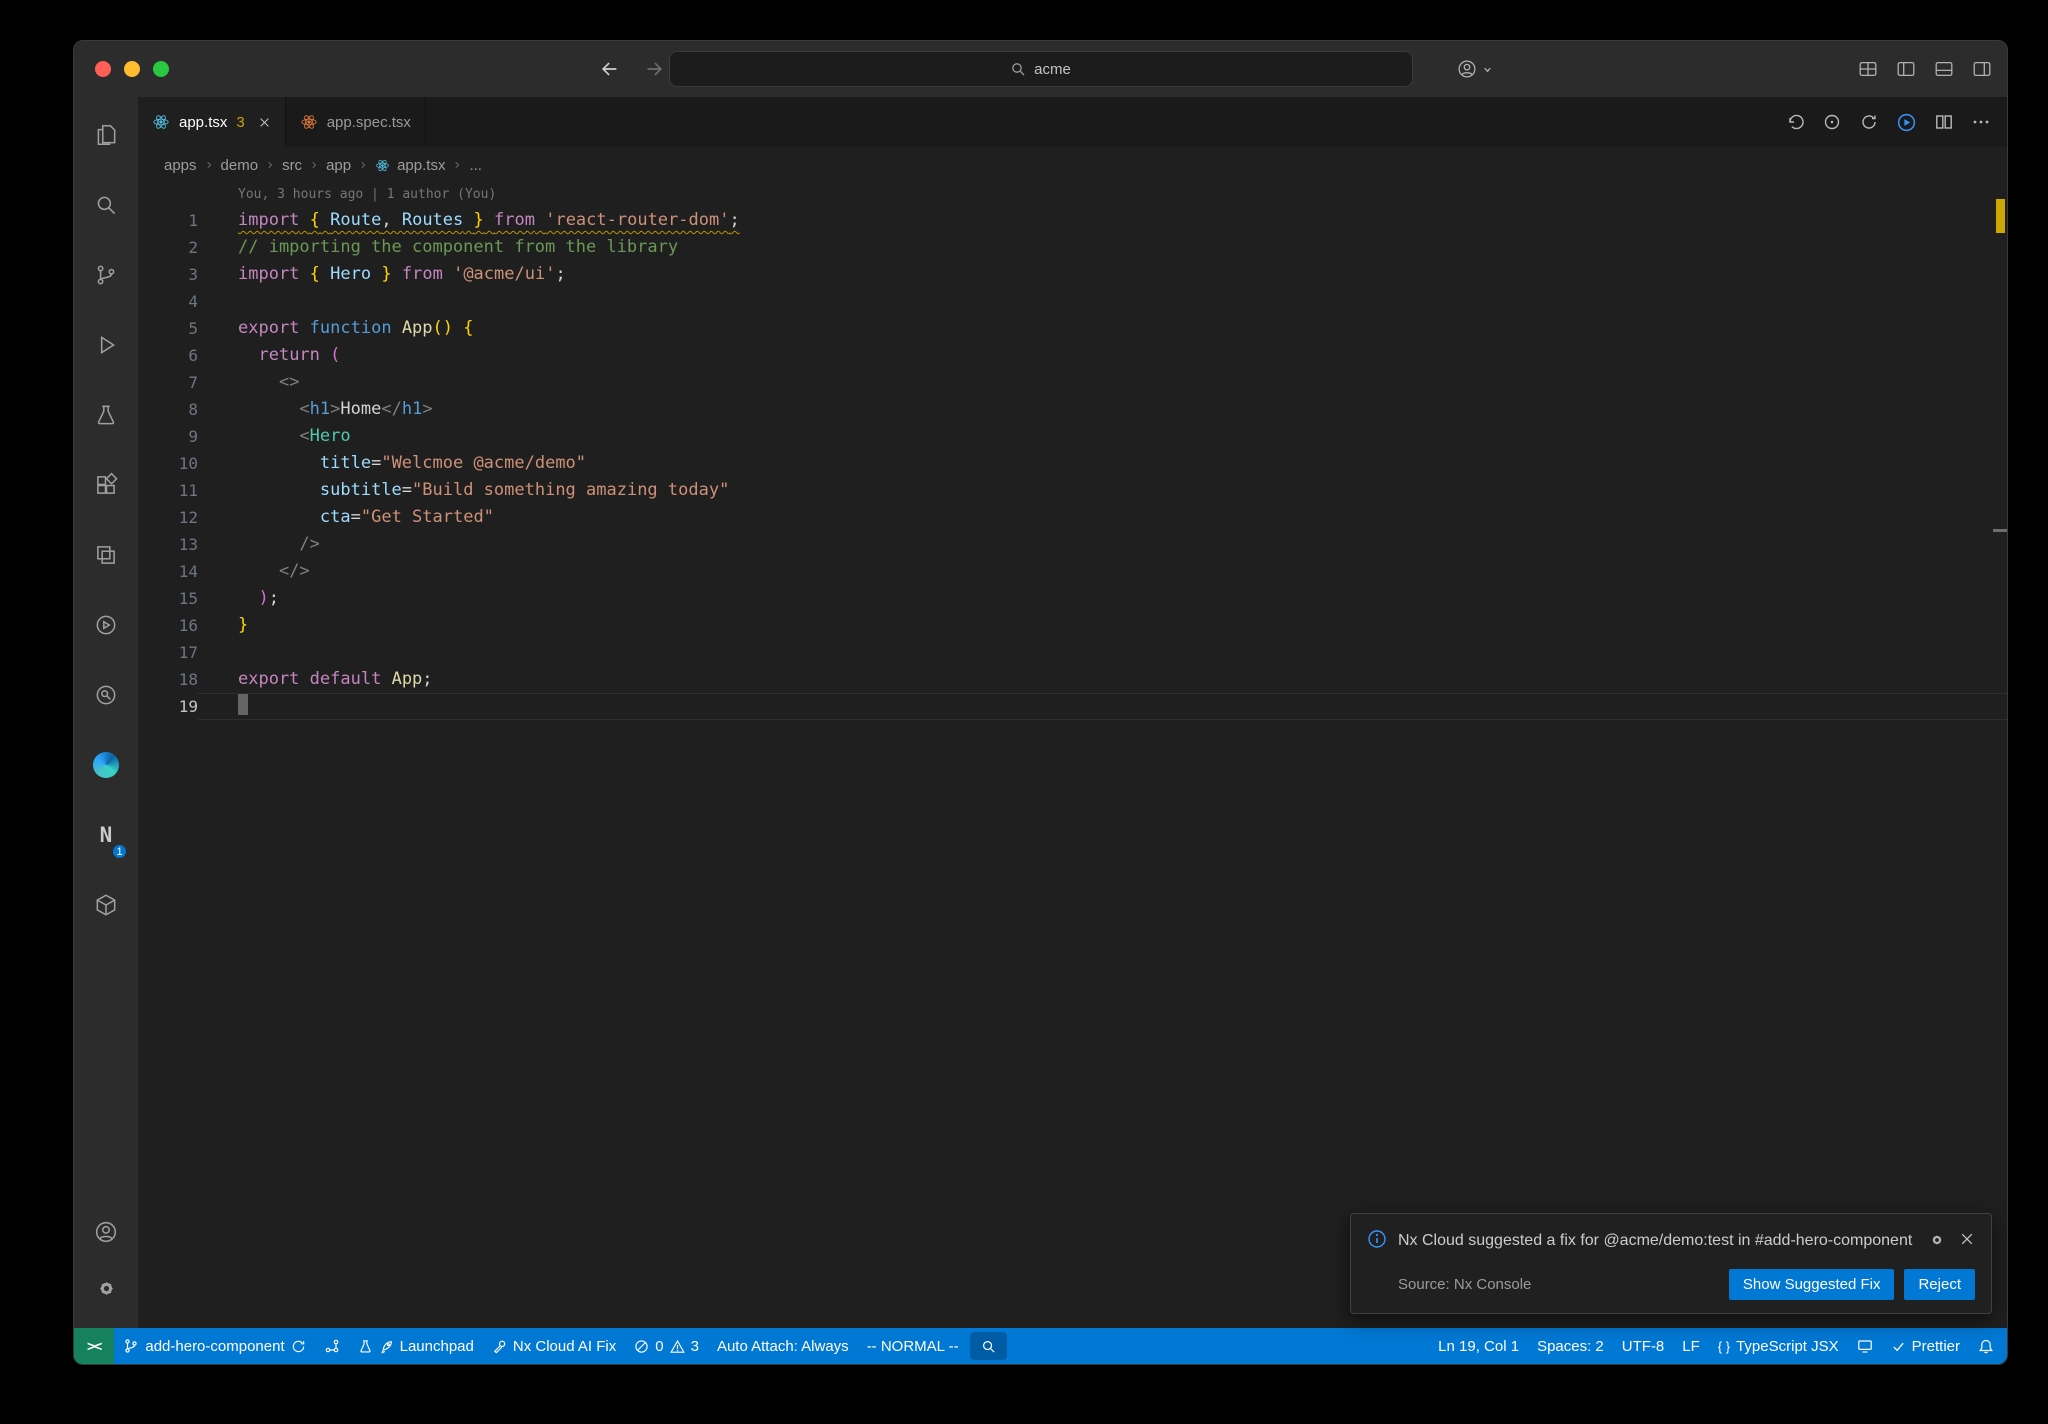 The width and height of the screenshot is (2048, 1424). Describe the element at coordinates (1072, 436) in the screenshot. I see `code-line: 9 <Hero` at that location.